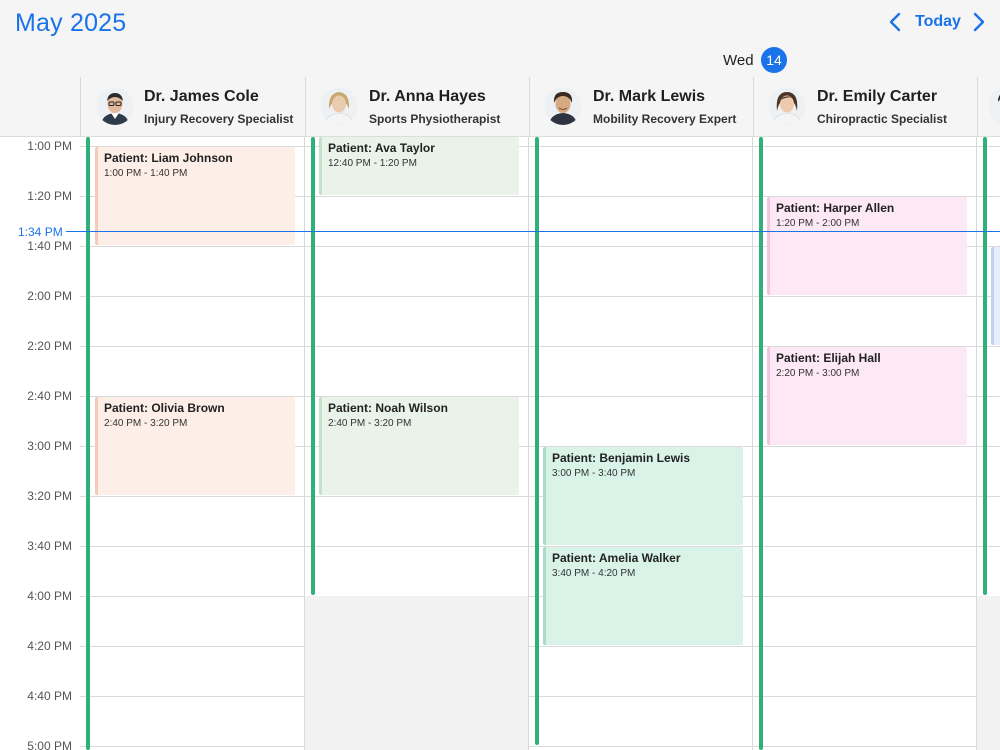 This screenshot has height=750, width=1000. What do you see at coordinates (388, 408) in the screenshot?
I see `appointment-title: Patient: Noah Wilson` at bounding box center [388, 408].